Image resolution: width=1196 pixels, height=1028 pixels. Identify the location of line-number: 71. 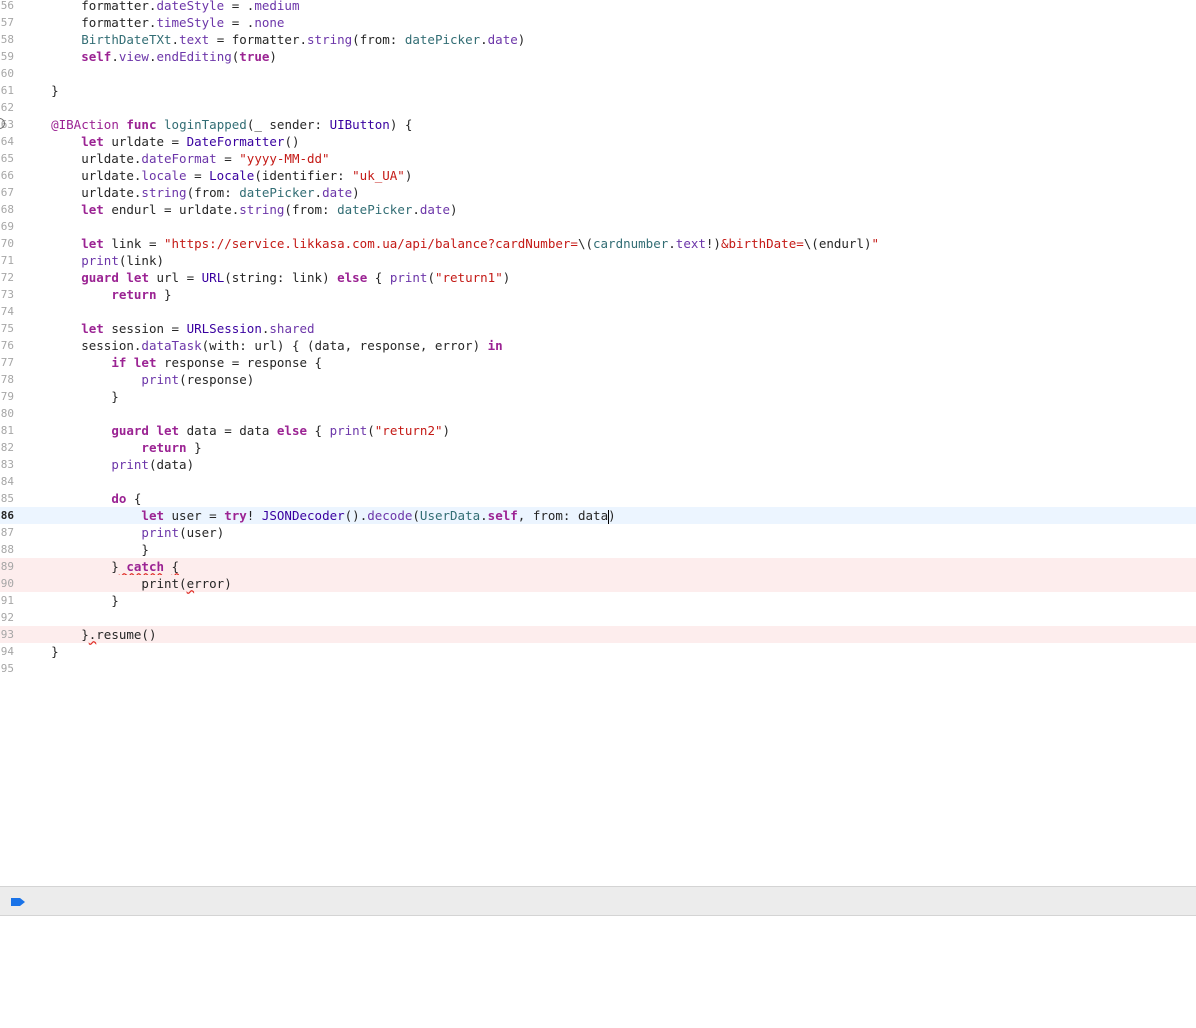
(7, 260).